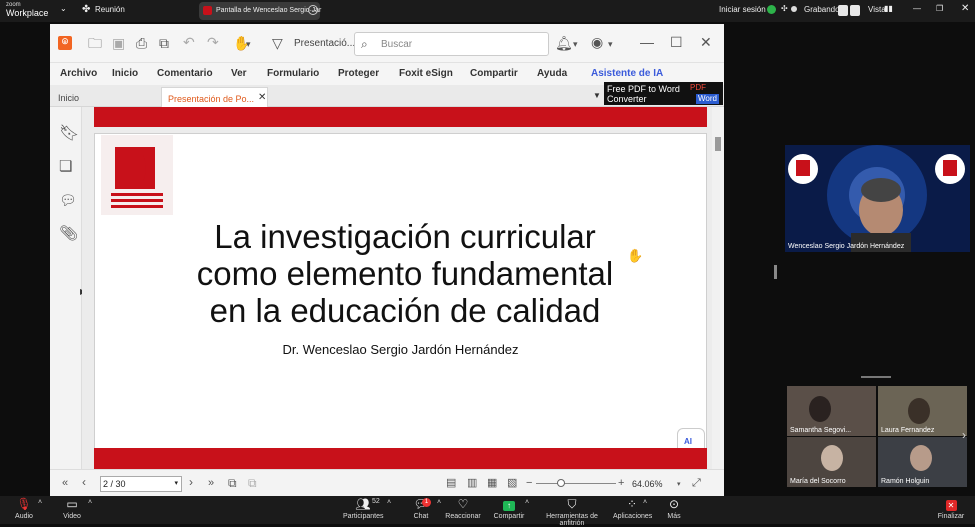 The width and height of the screenshot is (975, 527). What do you see at coordinates (831, 462) in the screenshot?
I see `participant-tile: María del Socorro` at bounding box center [831, 462].